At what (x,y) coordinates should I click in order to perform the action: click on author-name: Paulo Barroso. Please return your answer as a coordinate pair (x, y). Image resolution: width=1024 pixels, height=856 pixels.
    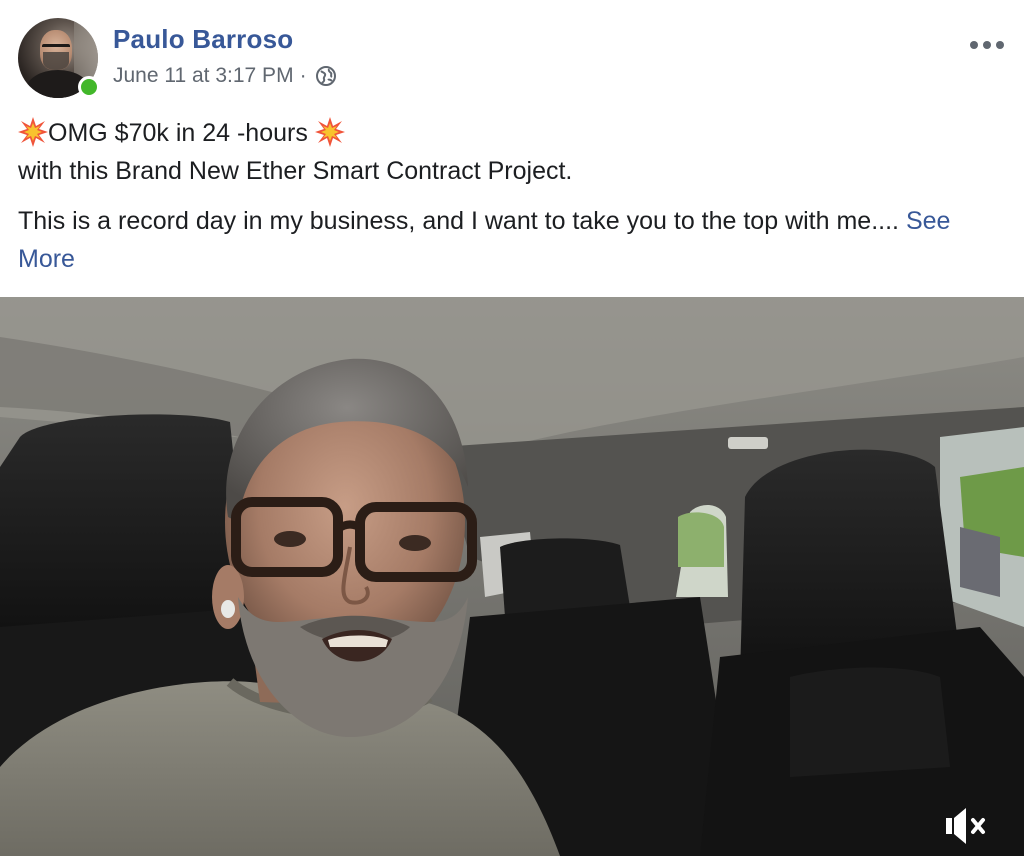
    Looking at the image, I should click on (203, 39).